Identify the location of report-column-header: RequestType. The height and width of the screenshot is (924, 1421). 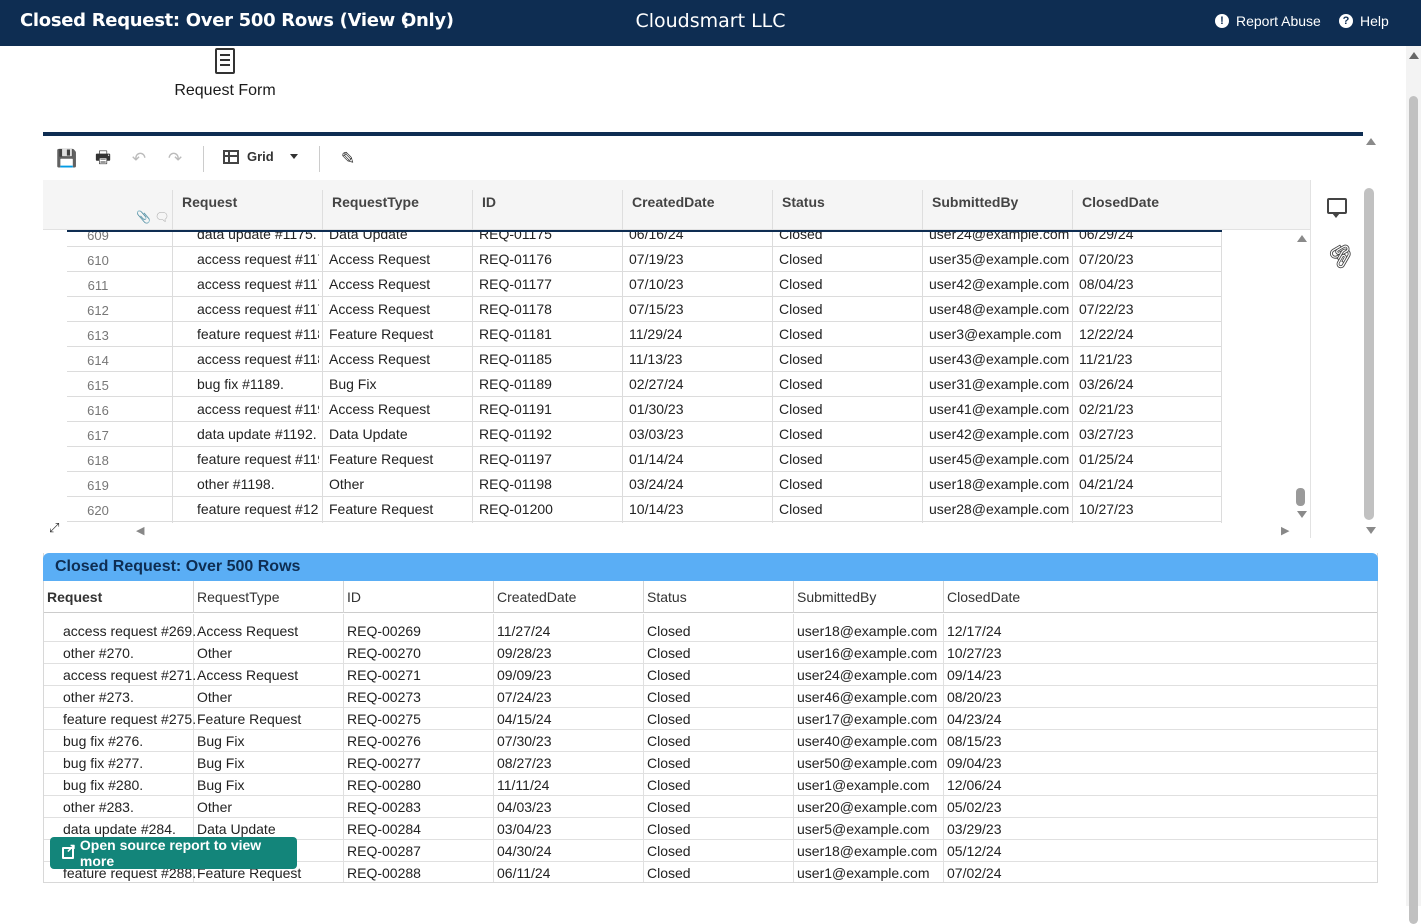
(238, 597).